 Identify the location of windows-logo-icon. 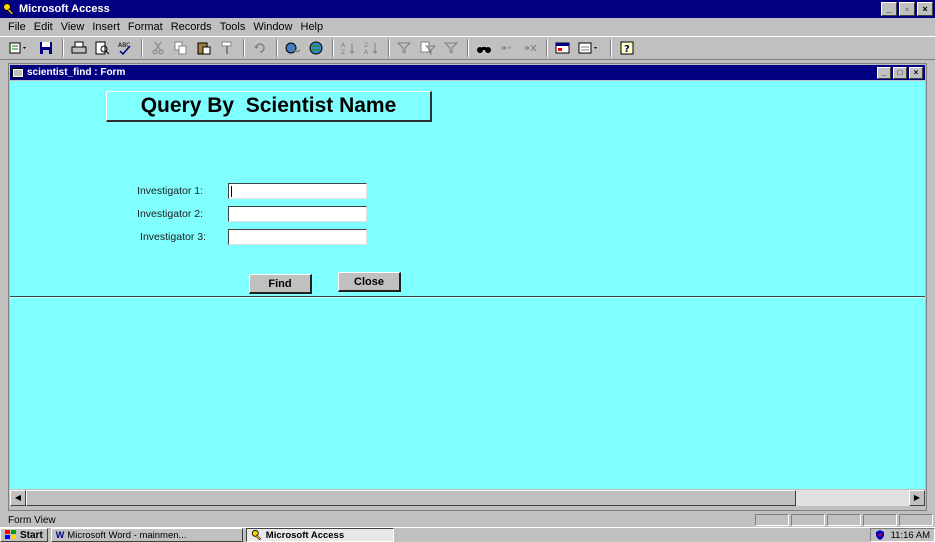
(11, 535).